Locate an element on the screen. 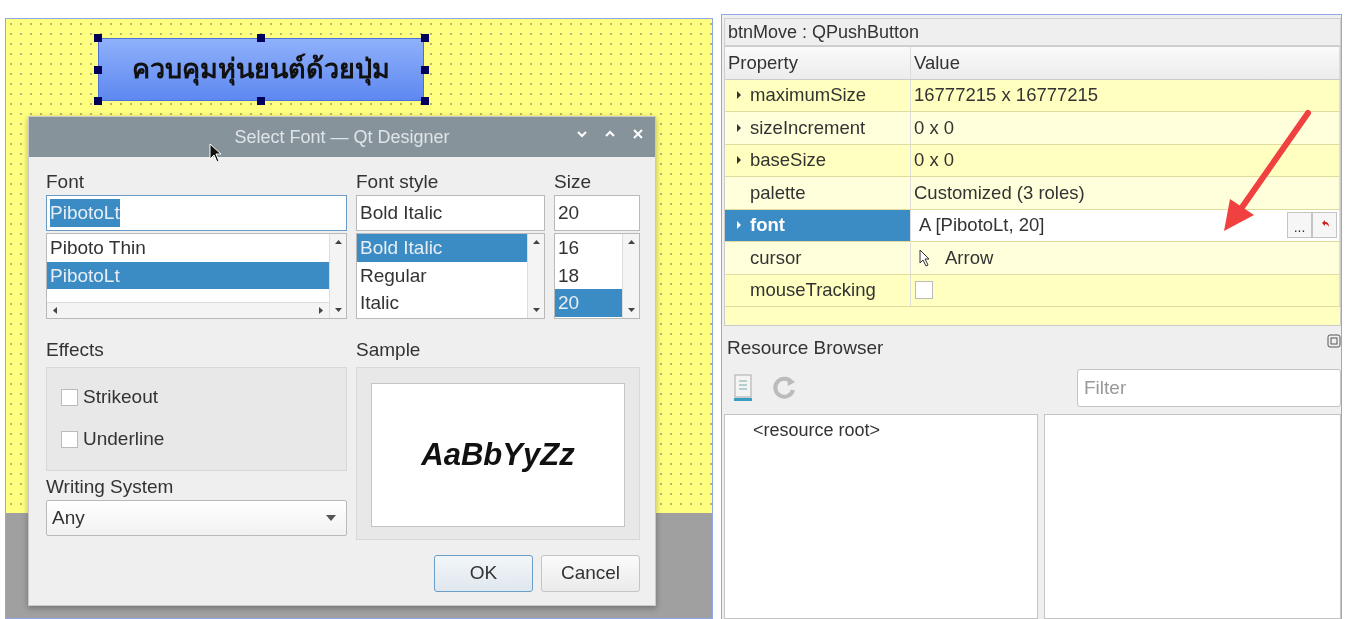  property-name: maximumSize is located at coordinates (808, 95).